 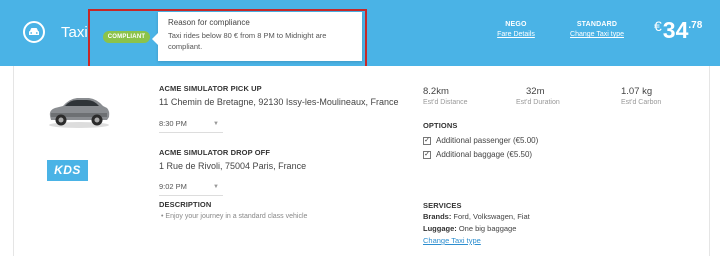 What do you see at coordinates (191, 125) in the screenshot?
I see `pickup-time-select: 8:30 PM ▼` at bounding box center [191, 125].